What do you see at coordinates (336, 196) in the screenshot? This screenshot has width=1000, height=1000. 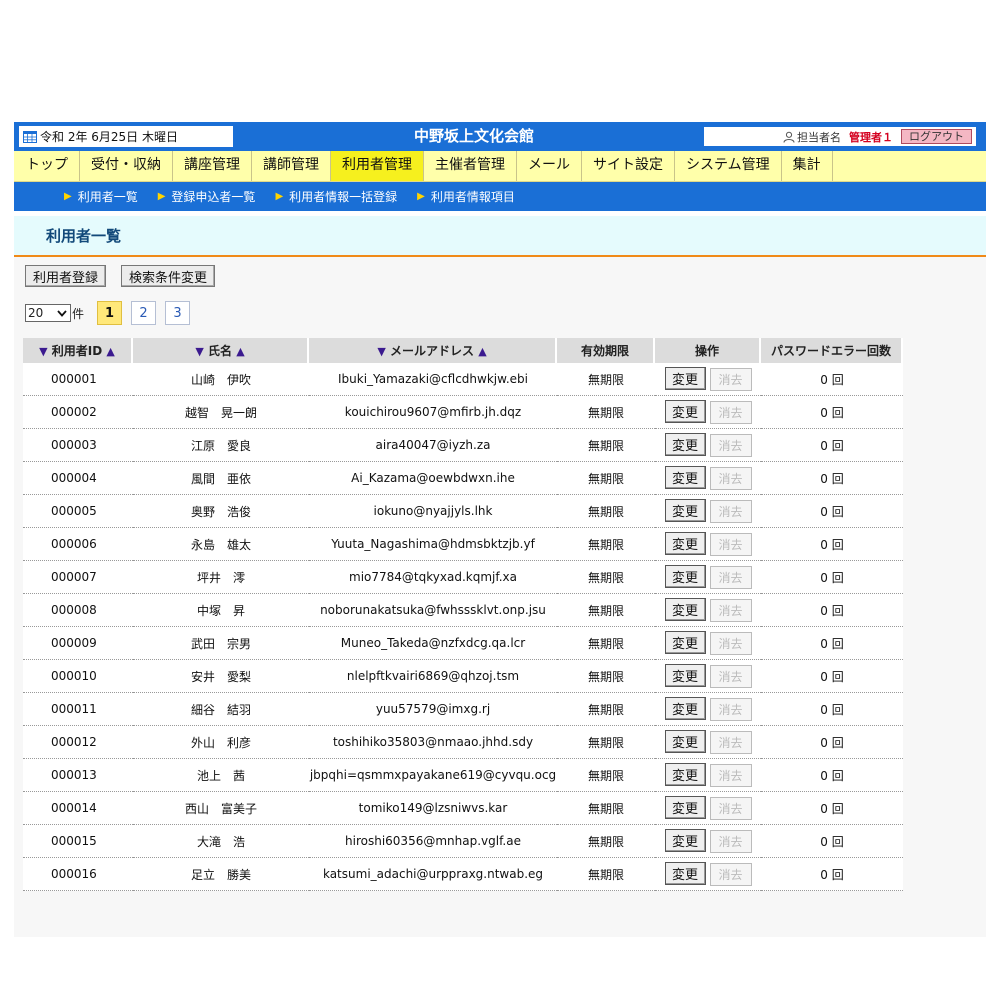 I see `subnav-item: ▶ 利用者情報一括登録` at bounding box center [336, 196].